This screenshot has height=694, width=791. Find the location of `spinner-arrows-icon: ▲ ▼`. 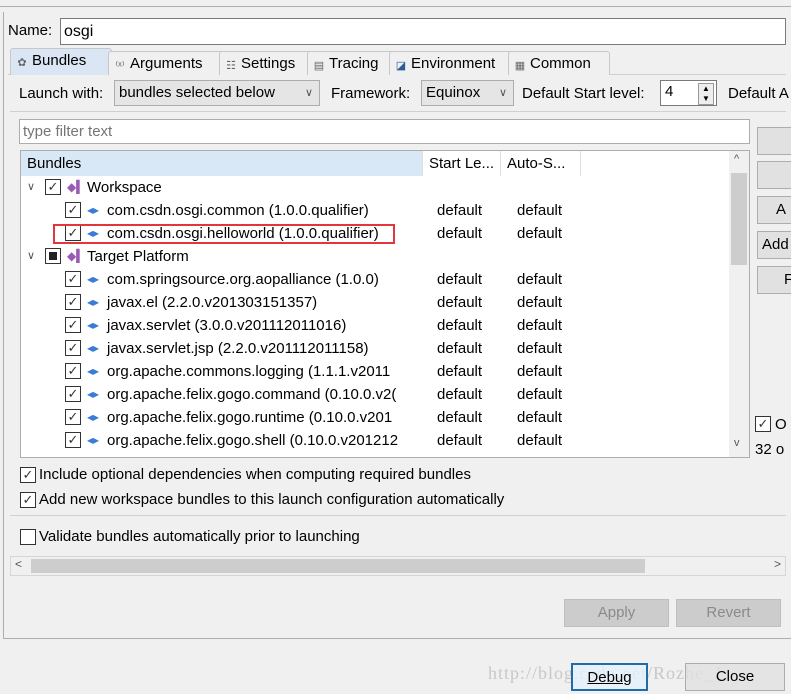

spinner-arrows-icon: ▲ ▼ is located at coordinates (706, 94).